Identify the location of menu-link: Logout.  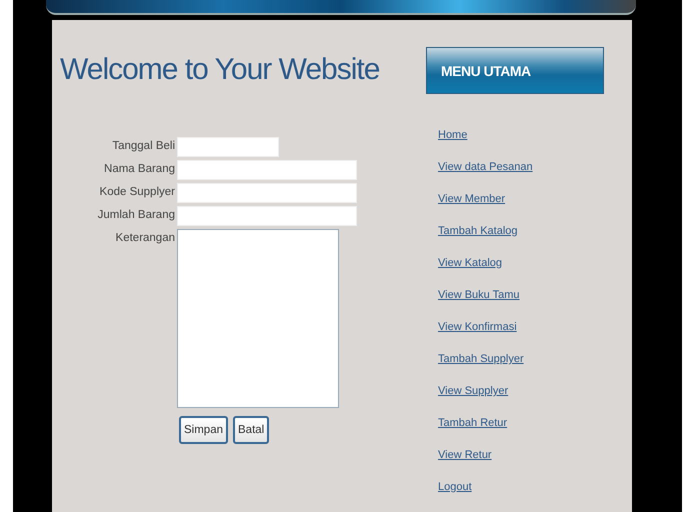
(455, 487).